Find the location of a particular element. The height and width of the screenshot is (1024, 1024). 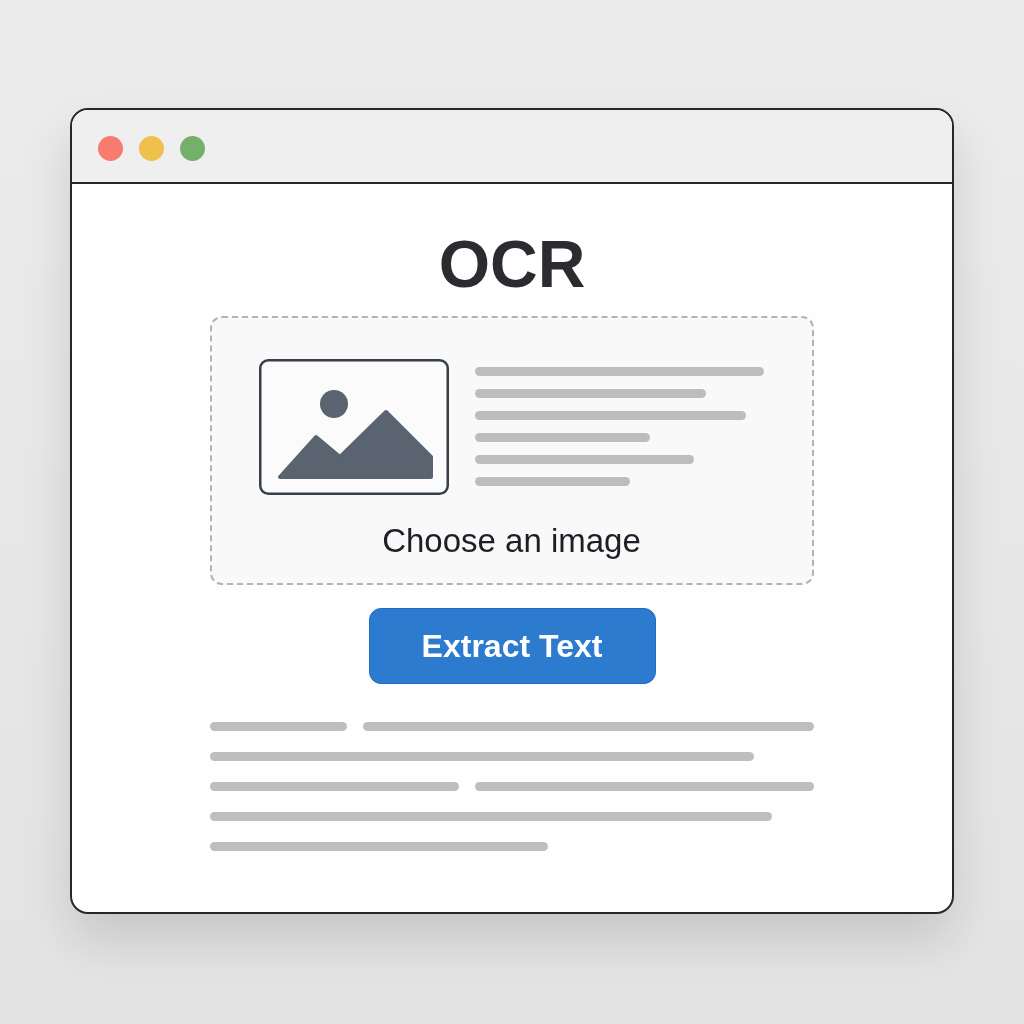

extract-text-button: Extract Text is located at coordinates (512, 646).